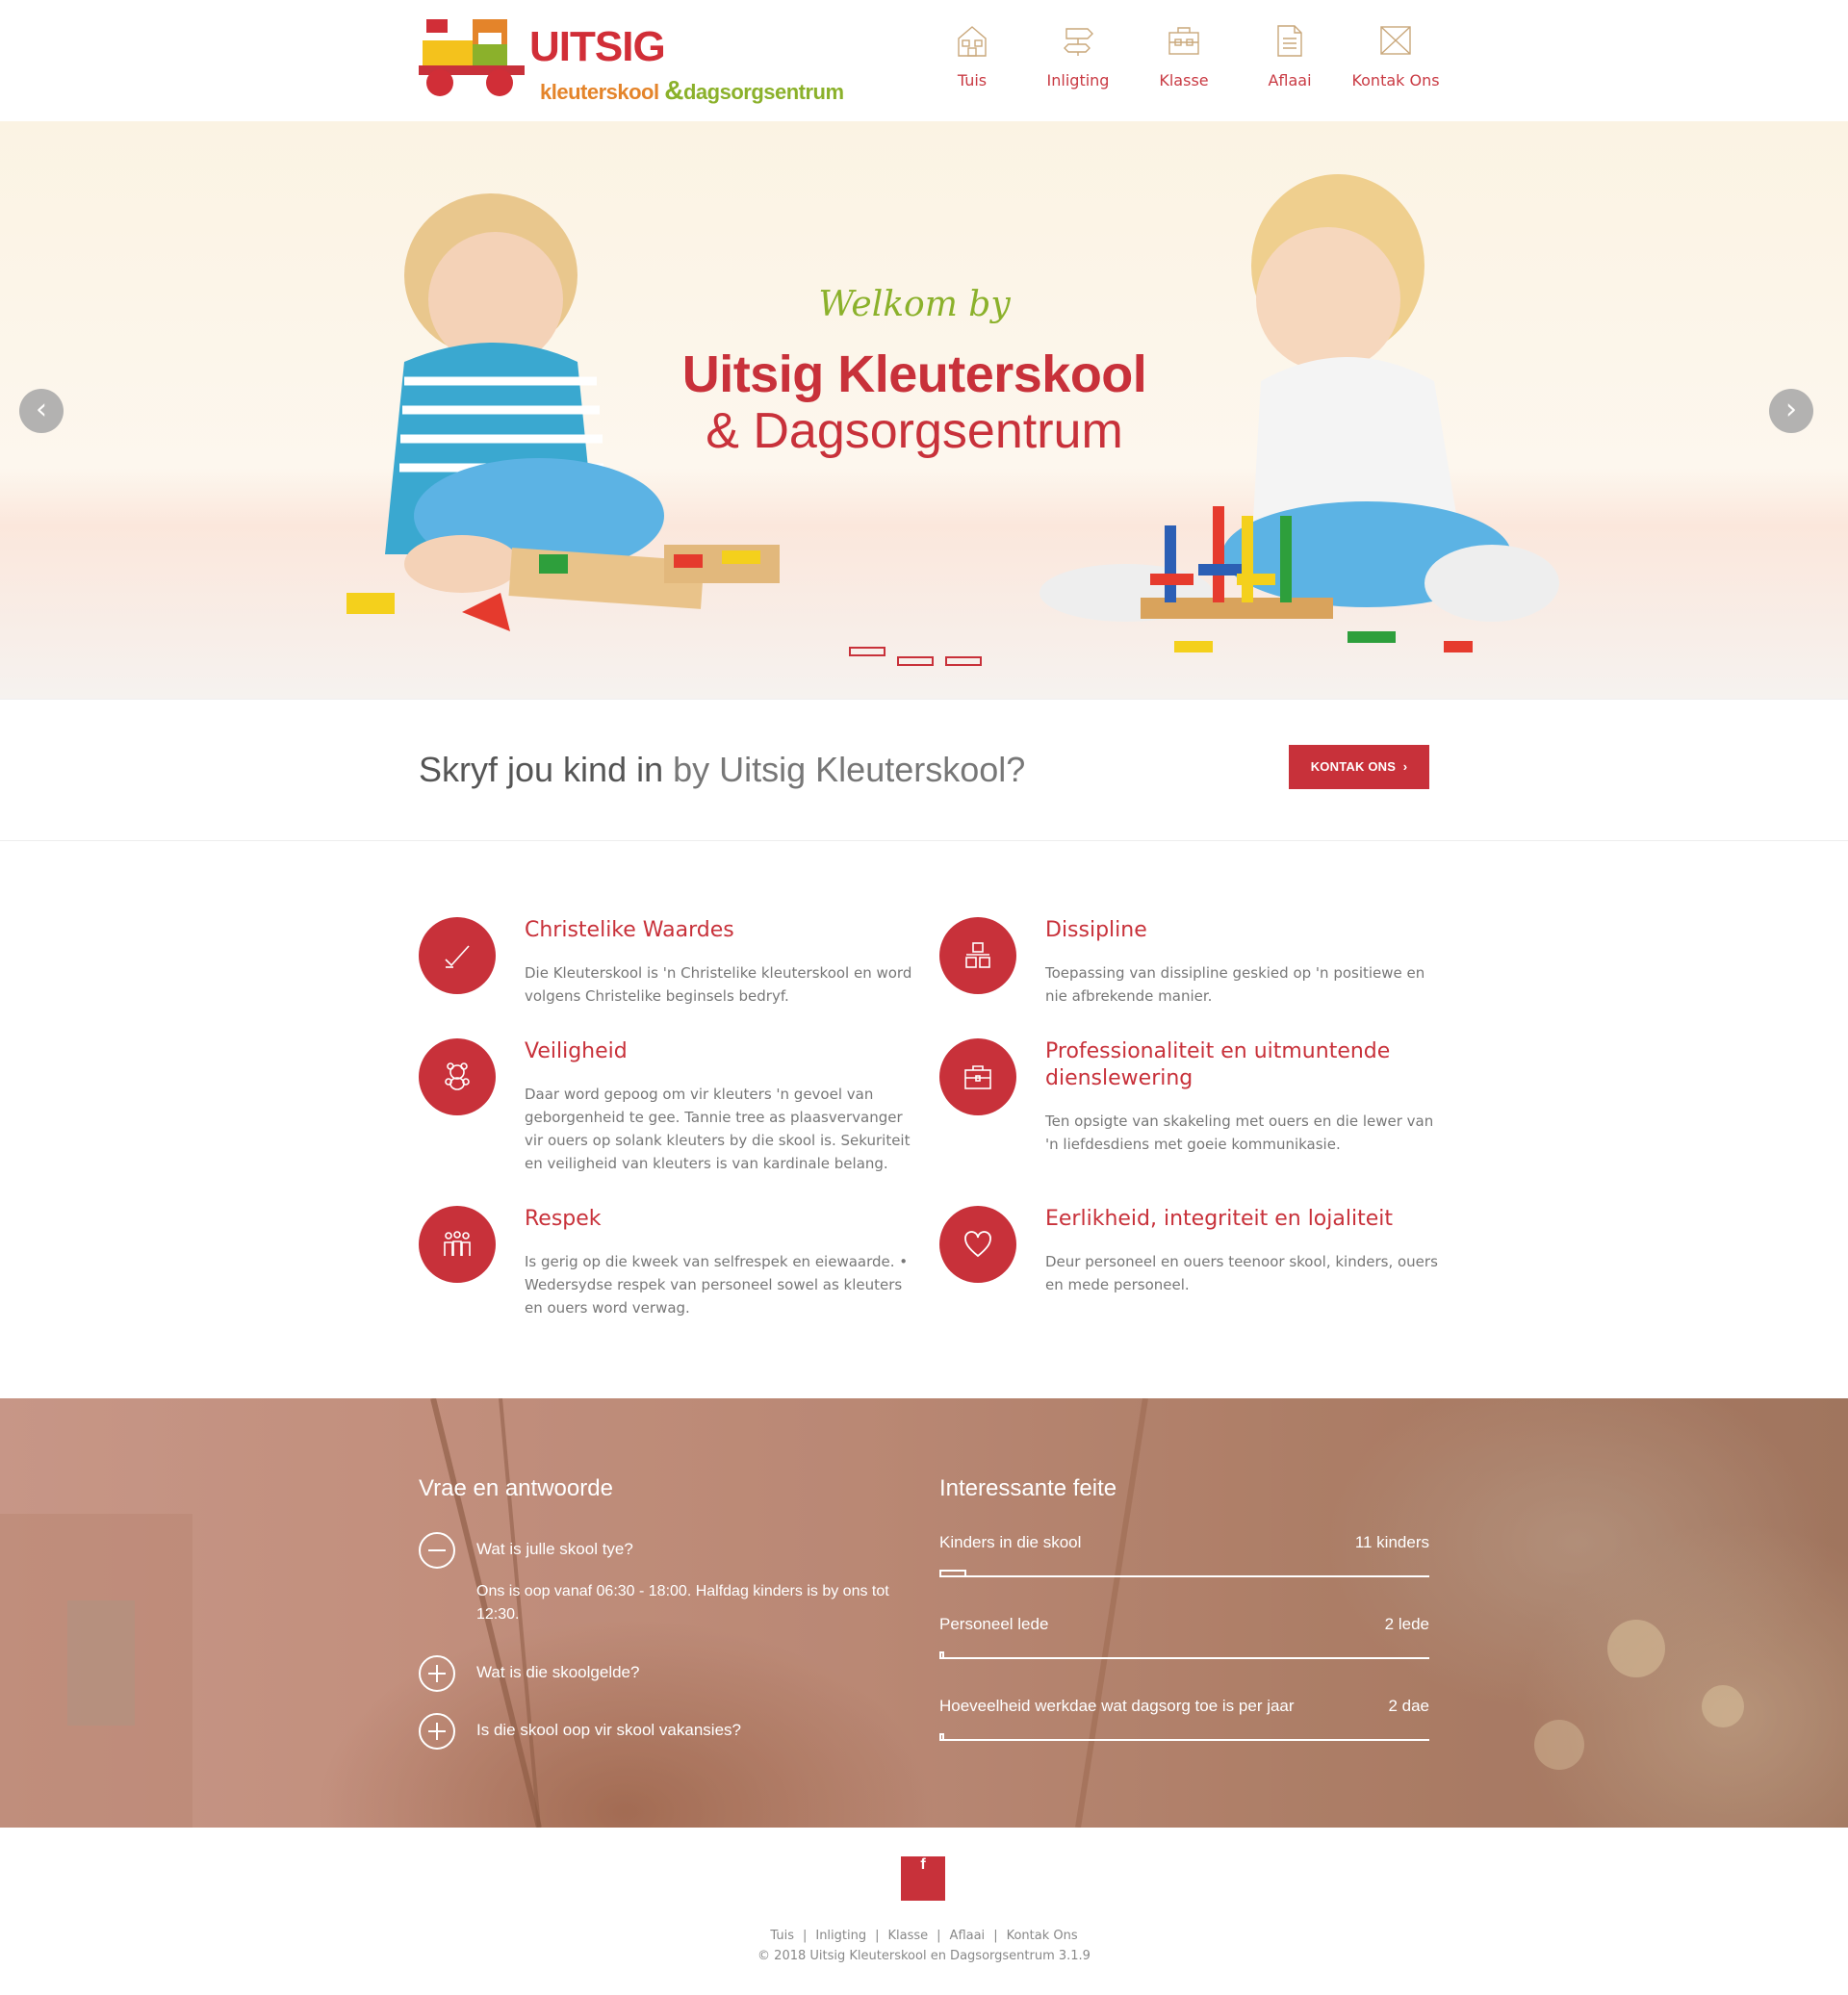 This screenshot has width=1848, height=1995. What do you see at coordinates (972, 41) in the screenshot?
I see `house-icon` at bounding box center [972, 41].